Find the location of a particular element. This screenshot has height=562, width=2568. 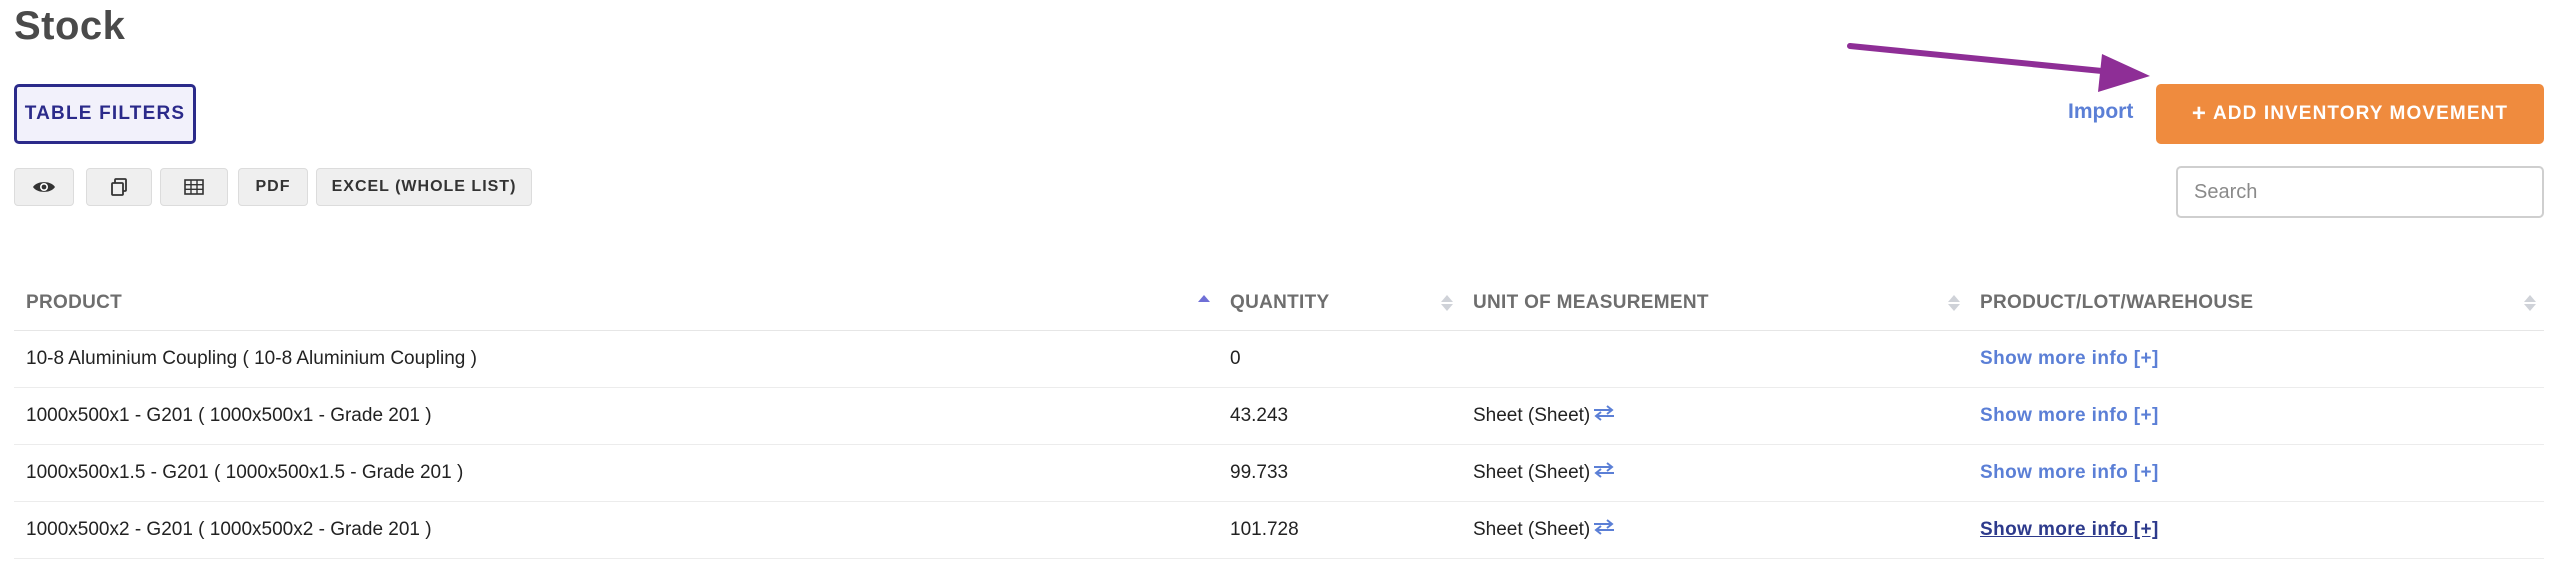

annotation-arrow-icon is located at coordinates (1998, 67).